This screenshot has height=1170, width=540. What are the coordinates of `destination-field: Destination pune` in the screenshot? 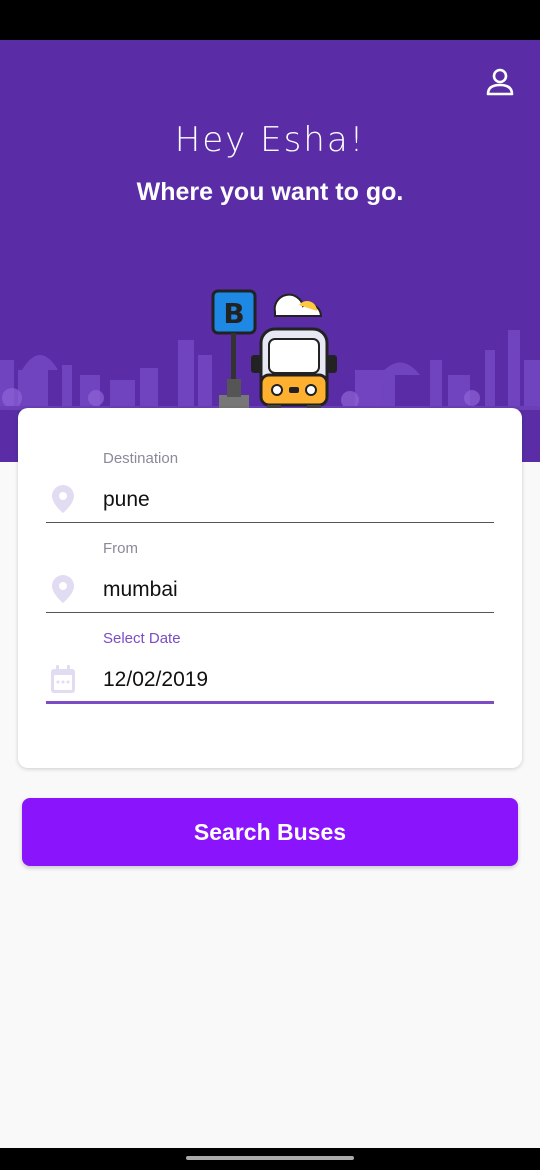 It's located at (270, 489).